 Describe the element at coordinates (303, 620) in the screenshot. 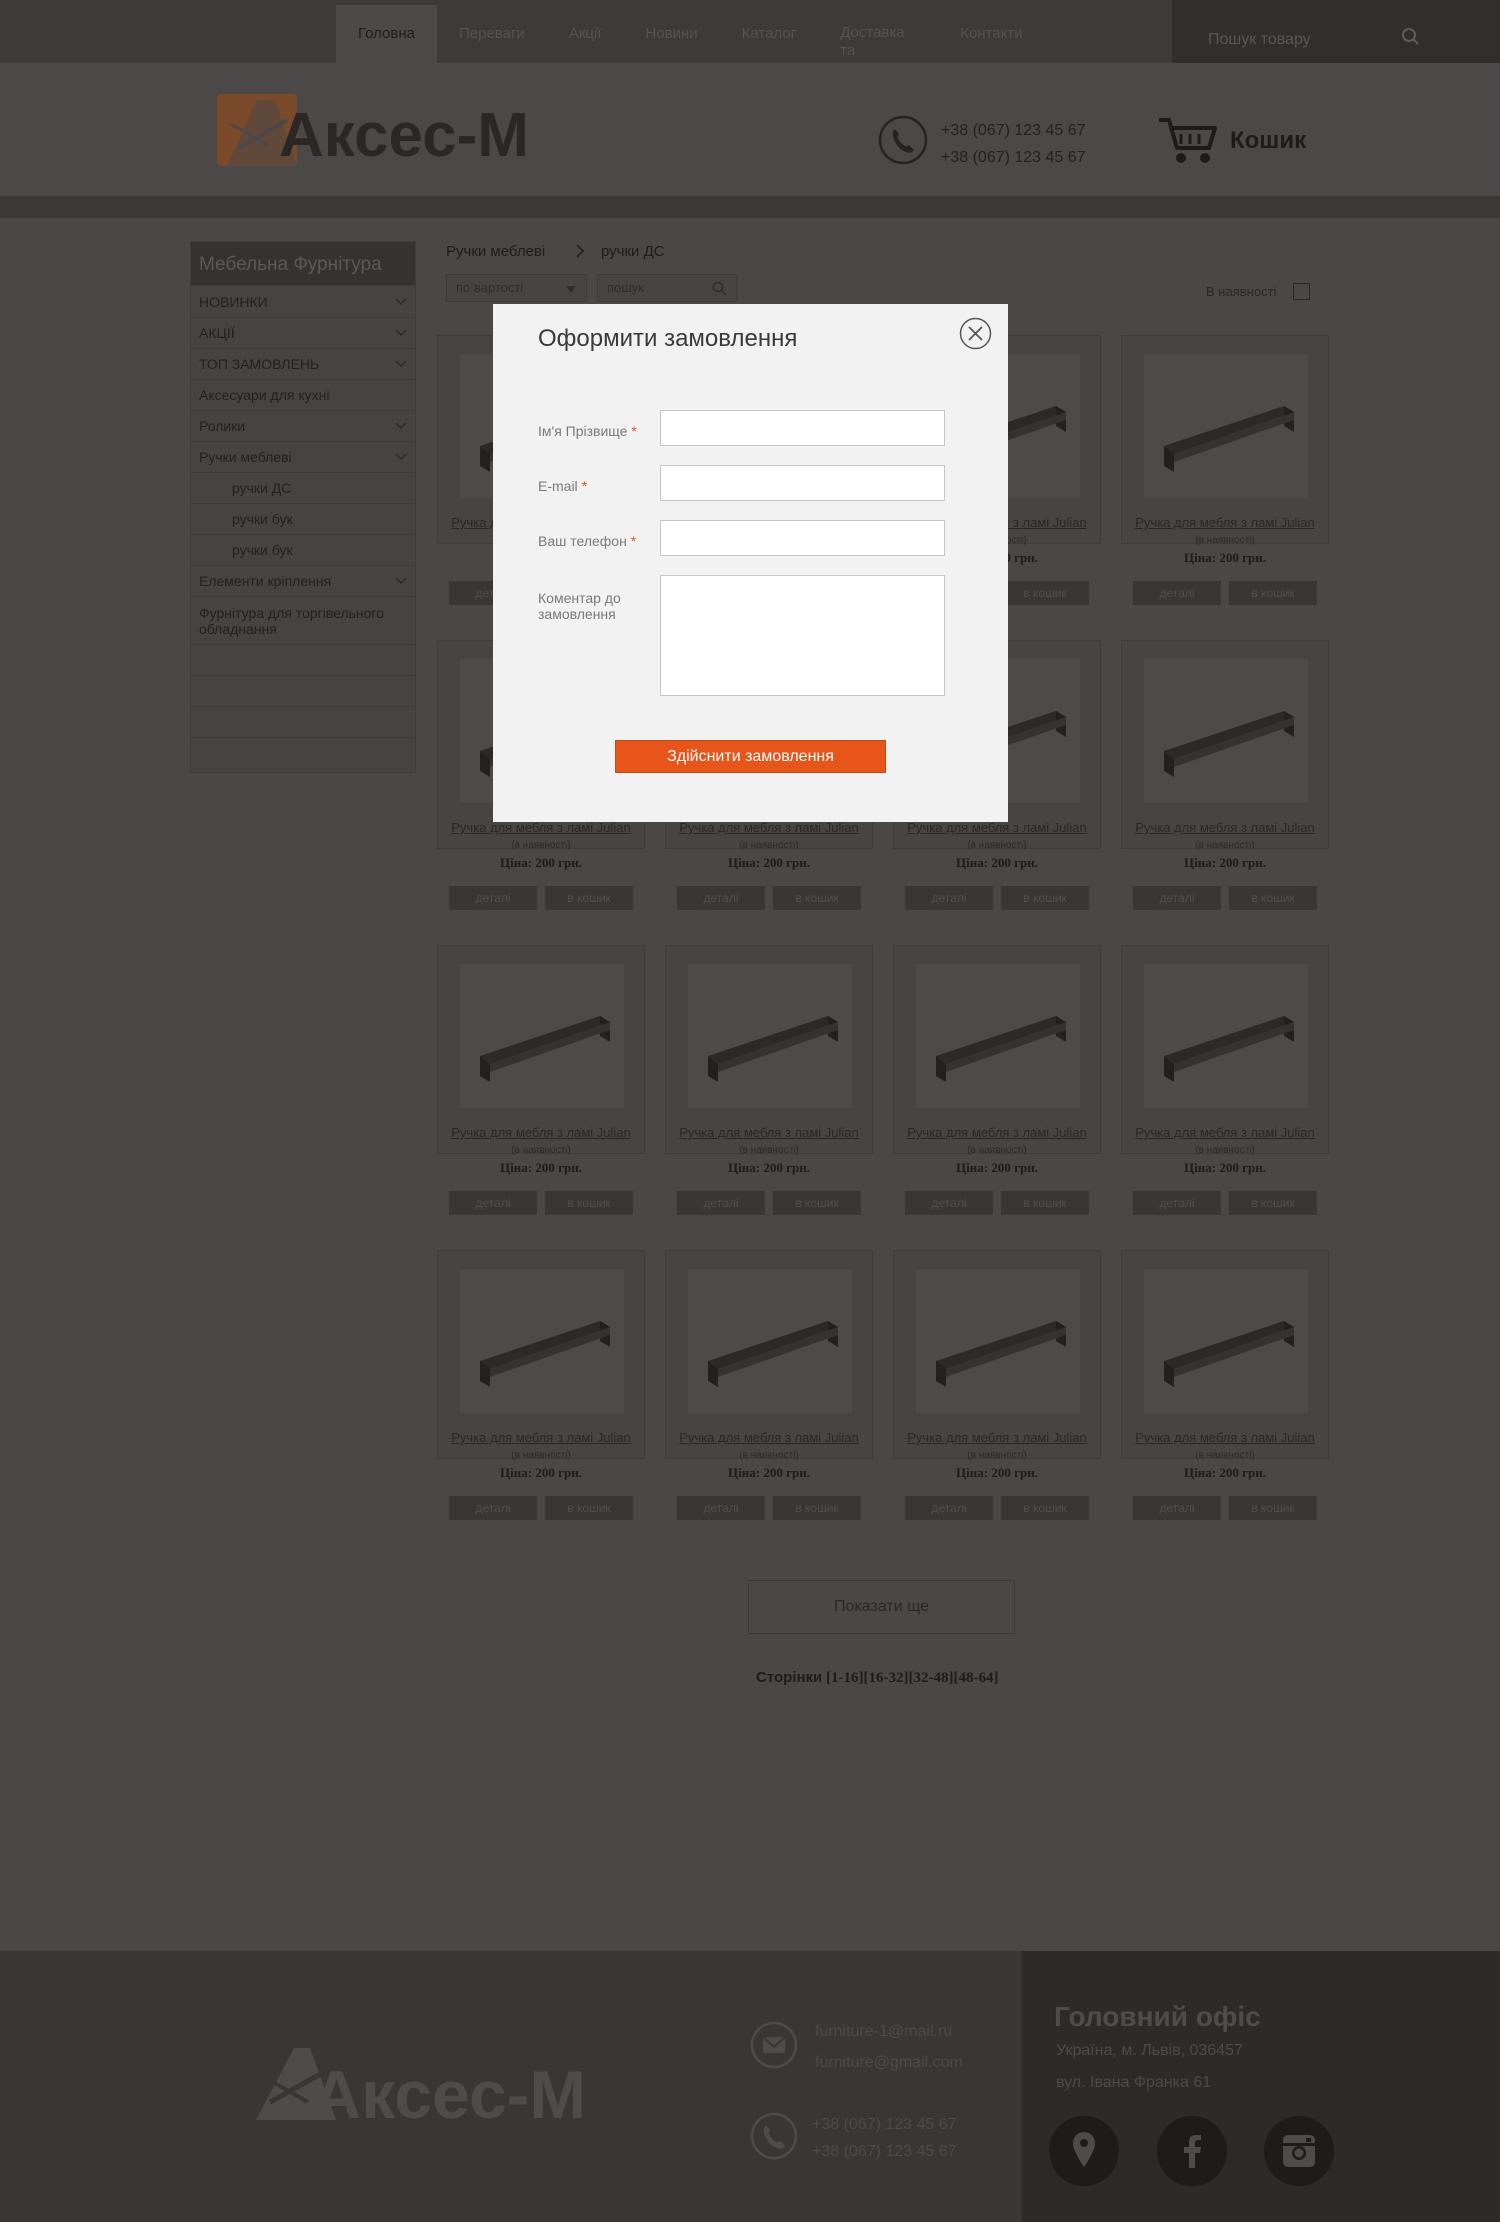

I see `sidebar-item-retail-equipment: Фурнітура для торгівельного обладнання` at that location.